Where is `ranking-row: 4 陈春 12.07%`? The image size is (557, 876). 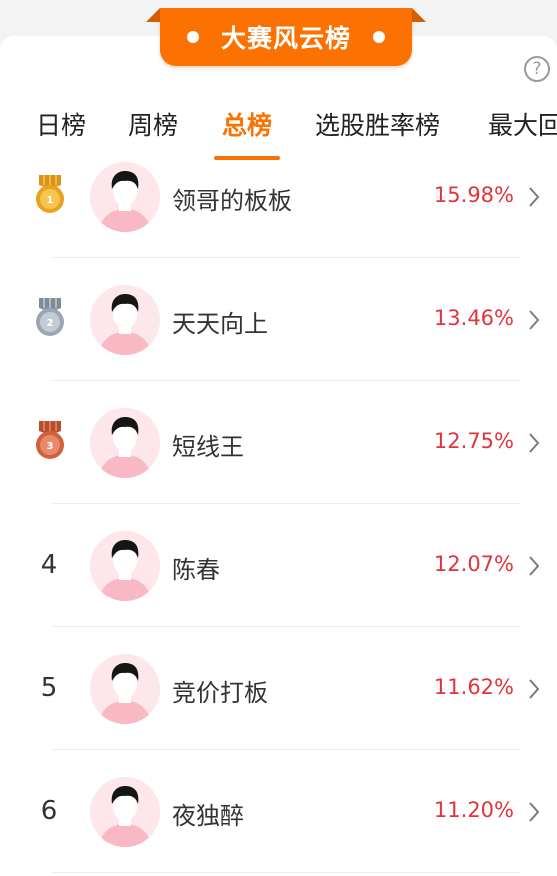 ranking-row: 4 陈春 12.07% is located at coordinates (278, 566).